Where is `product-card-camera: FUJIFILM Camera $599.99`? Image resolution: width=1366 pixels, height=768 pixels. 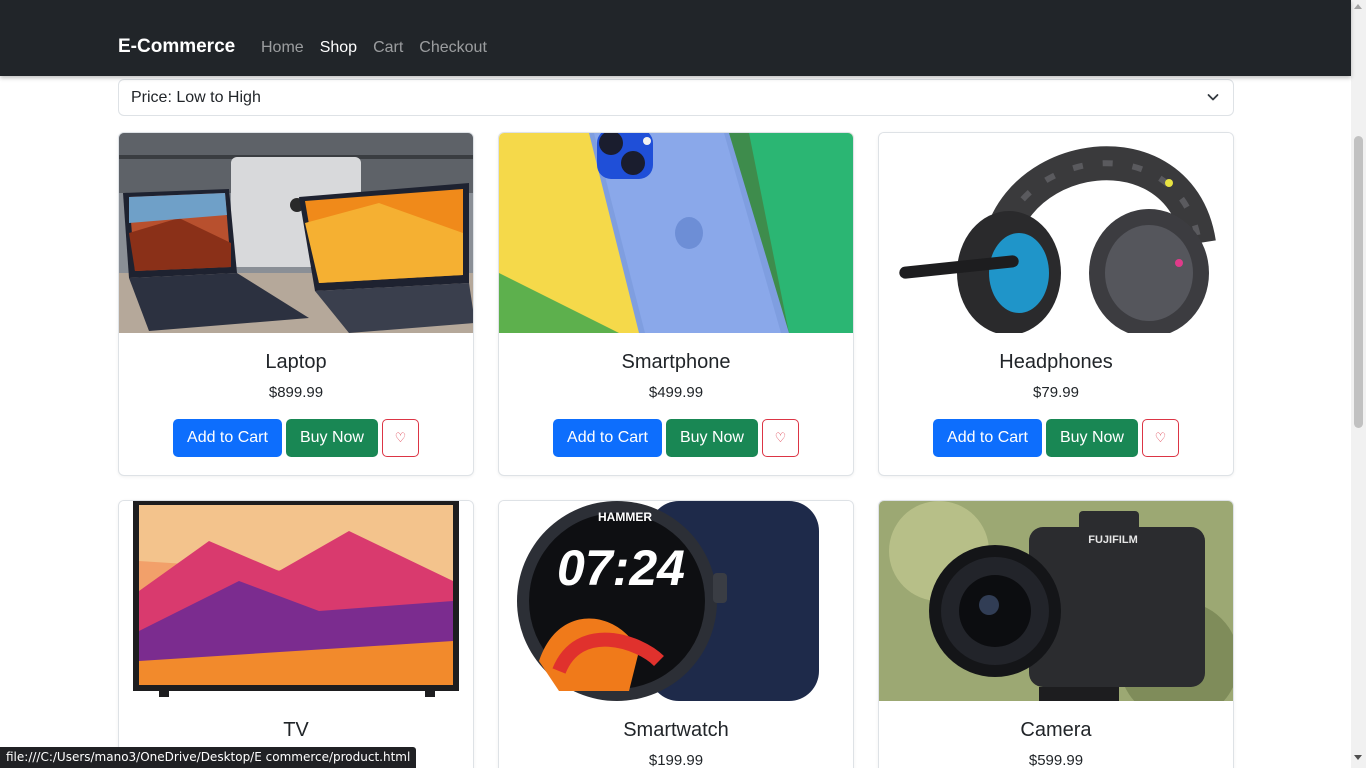 product-card-camera: FUJIFILM Camera $599.99 is located at coordinates (1056, 634).